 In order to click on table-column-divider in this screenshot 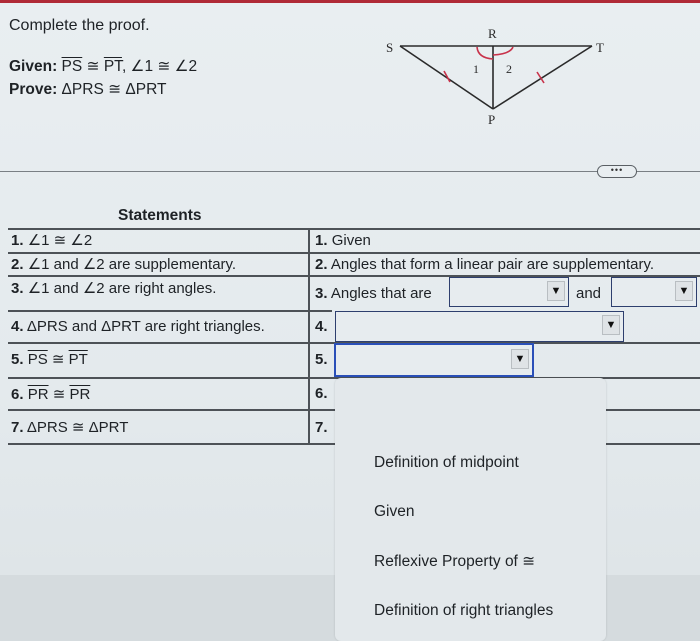, I will do `click(309, 335)`.